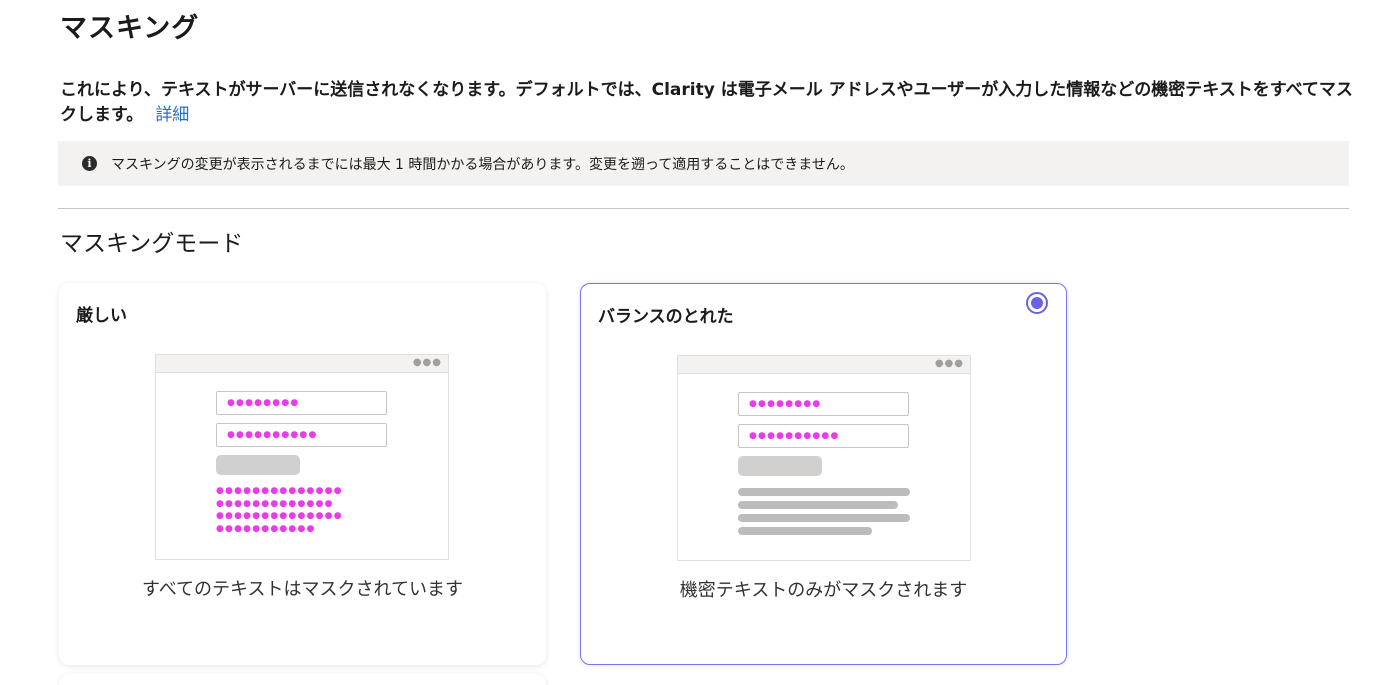 This screenshot has height=685, width=1377. What do you see at coordinates (130, 28) in the screenshot?
I see `page-title: マスキング` at bounding box center [130, 28].